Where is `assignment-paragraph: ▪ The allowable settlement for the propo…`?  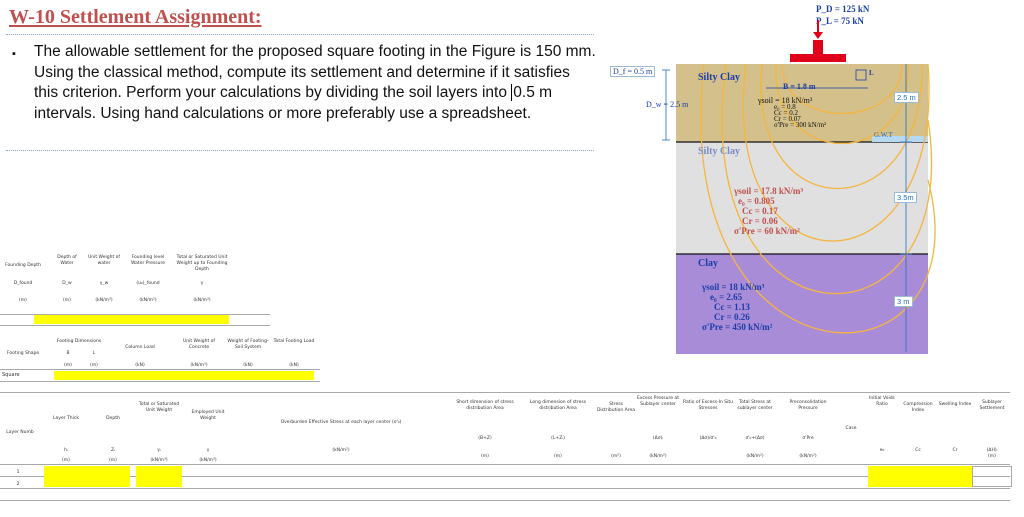
assignment-paragraph: ▪ The allowable settlement for the propo… is located at coordinates (304, 83).